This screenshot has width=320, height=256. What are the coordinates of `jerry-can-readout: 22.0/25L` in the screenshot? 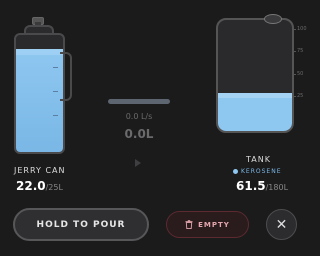 It's located at (39, 186).